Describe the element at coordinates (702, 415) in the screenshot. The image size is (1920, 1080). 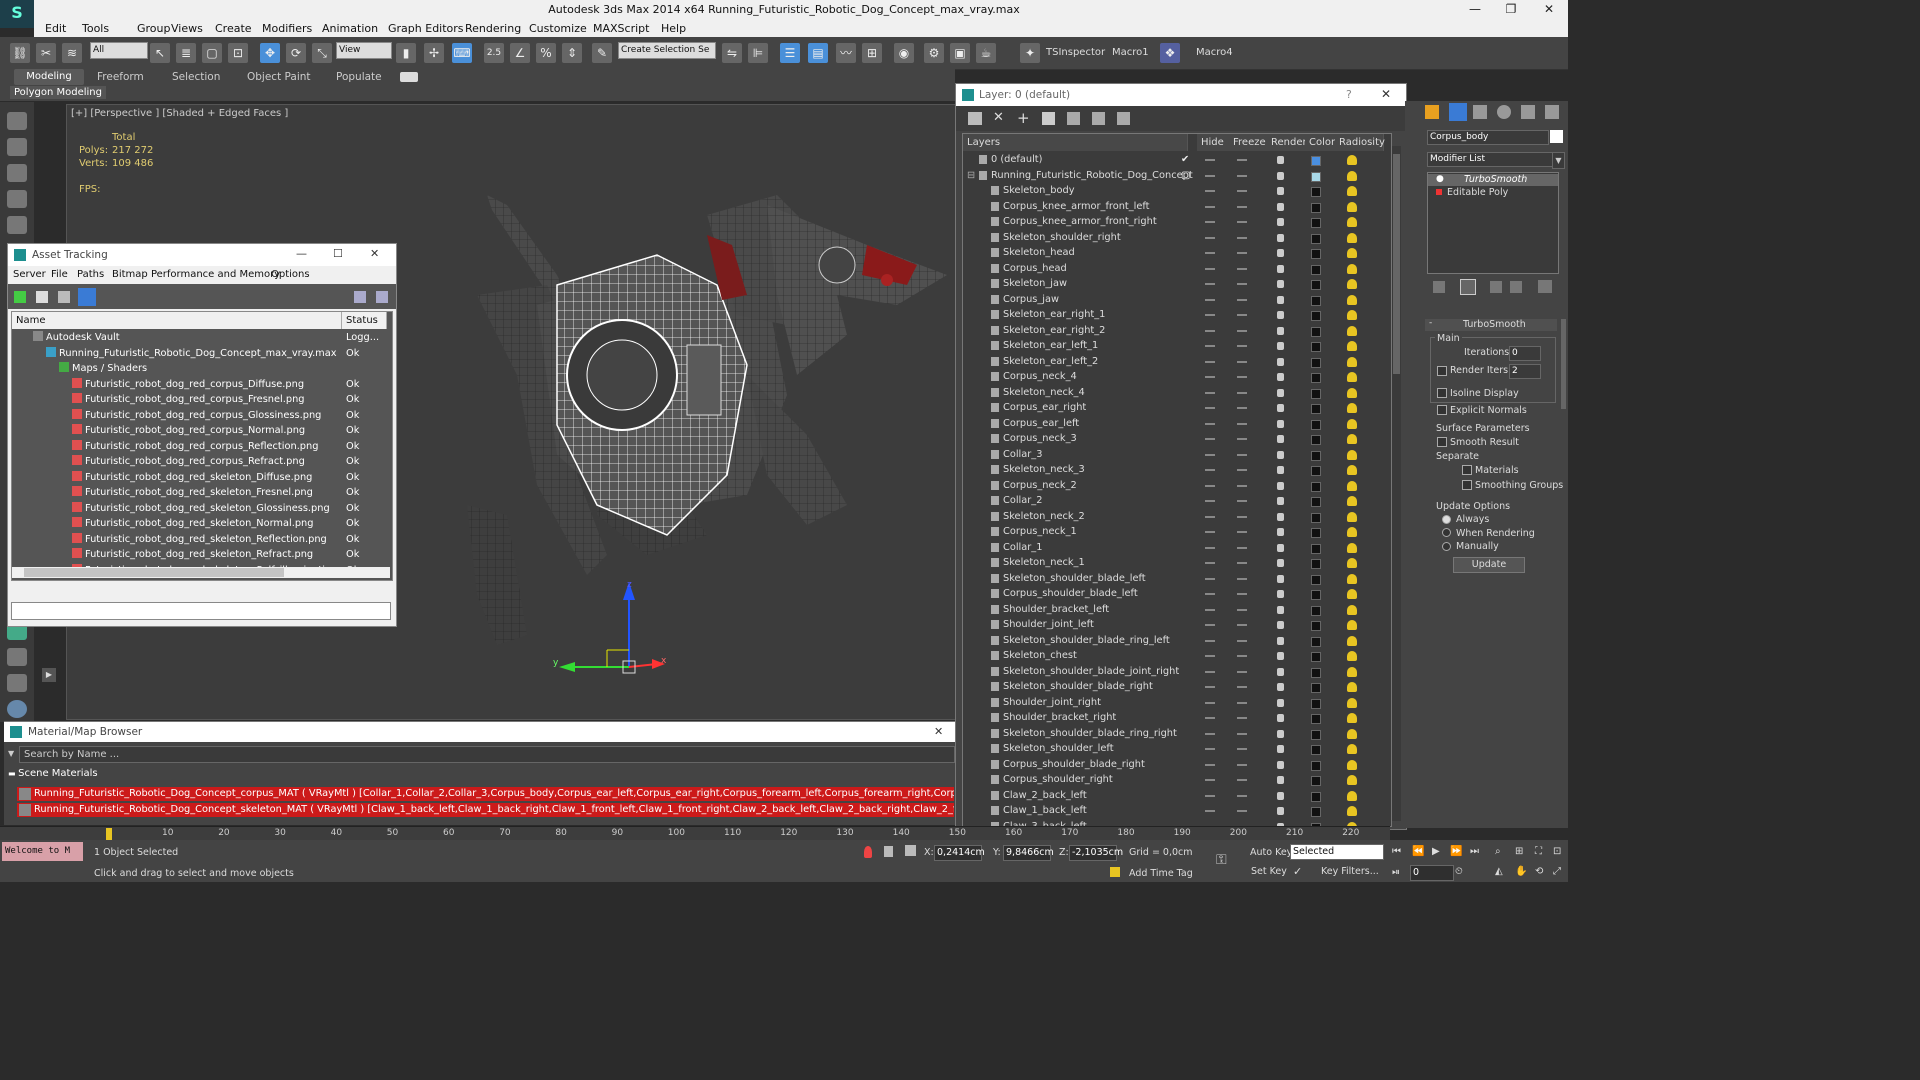
I see `robot-dog-model` at that location.